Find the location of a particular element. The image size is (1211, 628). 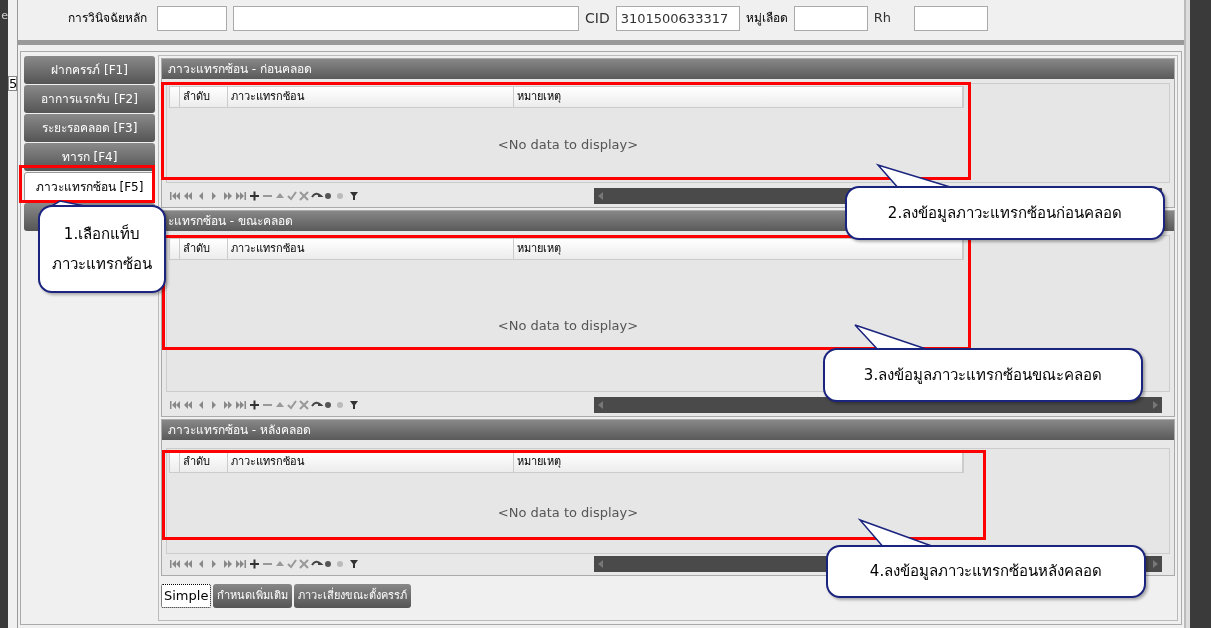

background-fragment-text: 5 is located at coordinates (12, 83).